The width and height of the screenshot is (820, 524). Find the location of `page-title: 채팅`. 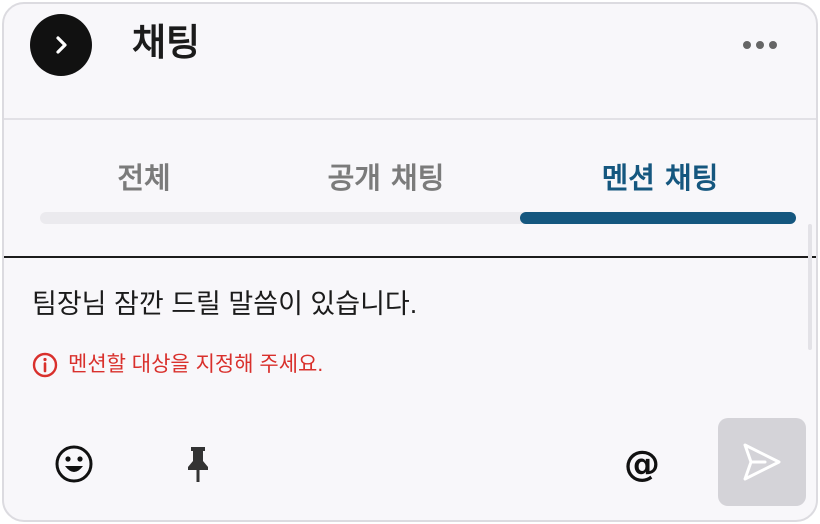

page-title: 채팅 is located at coordinates (166, 42).